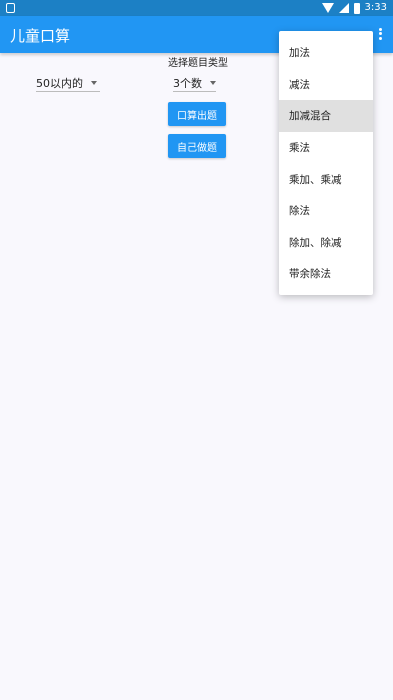  What do you see at coordinates (326, 148) in the screenshot?
I see `menu-item-multiplication: 乘法` at bounding box center [326, 148].